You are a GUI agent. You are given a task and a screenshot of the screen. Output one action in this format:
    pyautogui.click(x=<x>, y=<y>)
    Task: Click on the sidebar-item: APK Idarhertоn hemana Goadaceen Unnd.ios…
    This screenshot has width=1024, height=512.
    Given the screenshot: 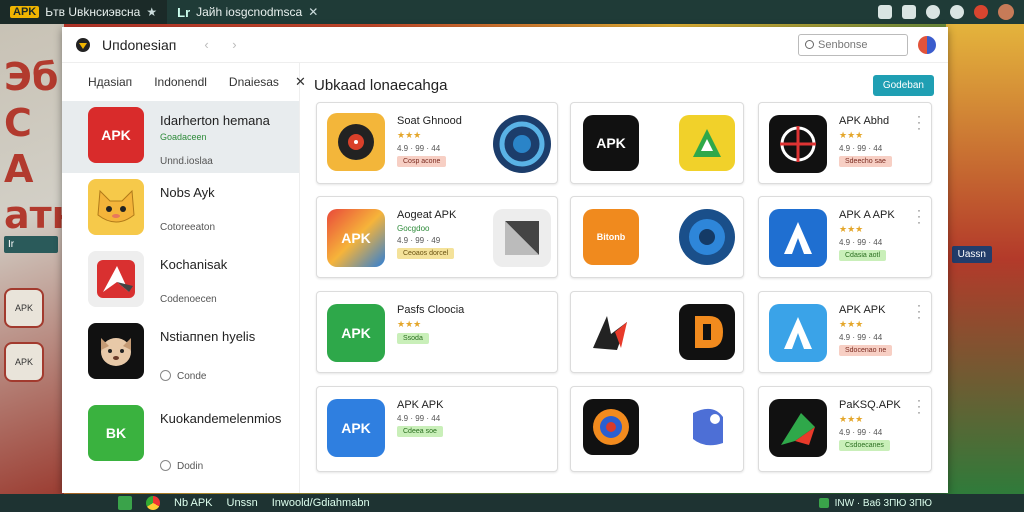 What is the action you would take?
    pyautogui.click(x=180, y=137)
    